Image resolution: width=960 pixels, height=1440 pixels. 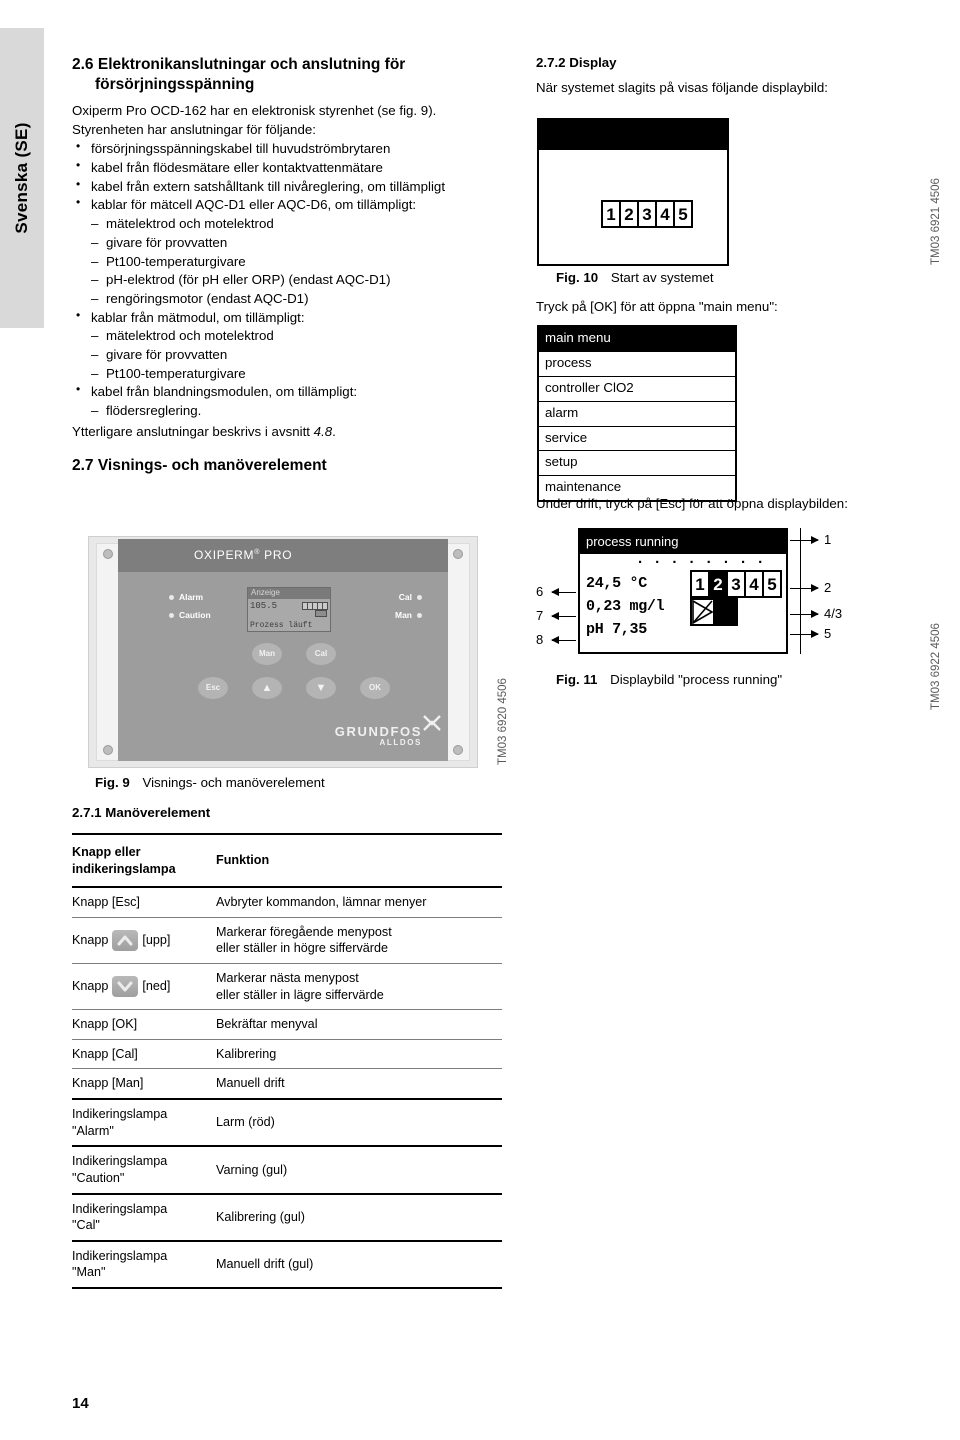 I want to click on menu-item-setup: setup, so click(x=637, y=464).